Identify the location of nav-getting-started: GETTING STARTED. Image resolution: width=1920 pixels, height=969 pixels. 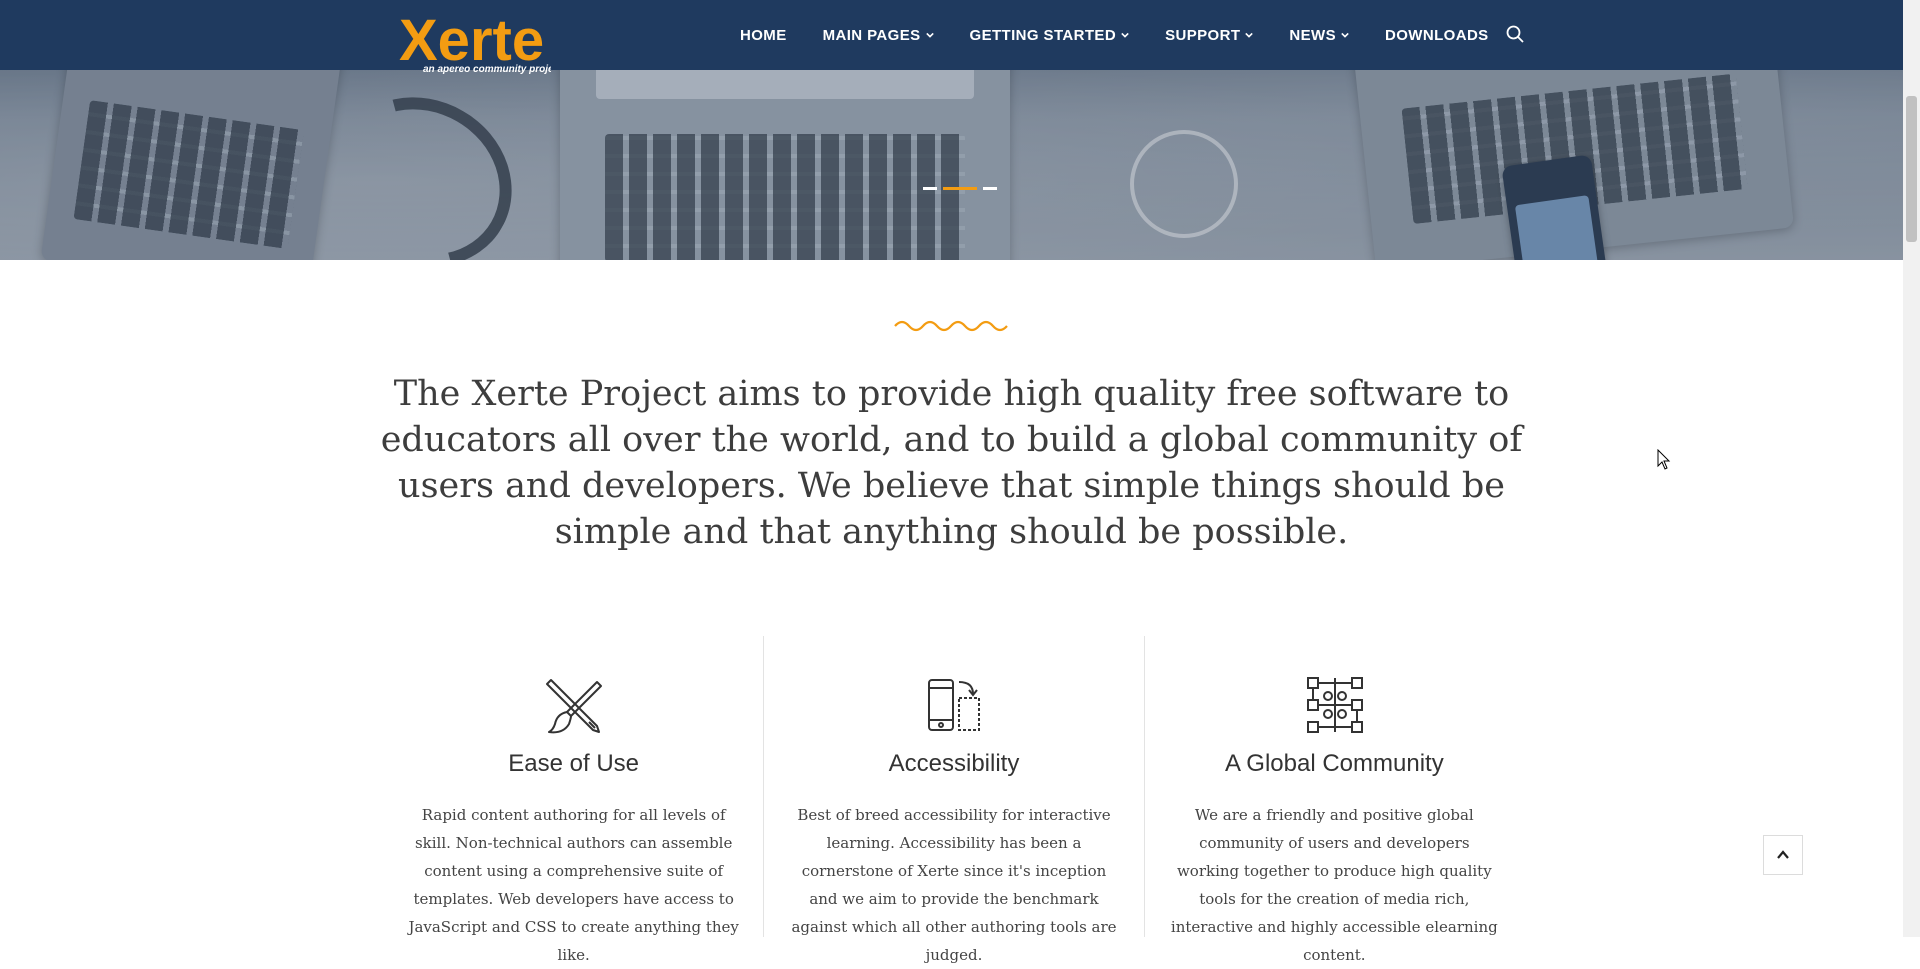
(1050, 35).